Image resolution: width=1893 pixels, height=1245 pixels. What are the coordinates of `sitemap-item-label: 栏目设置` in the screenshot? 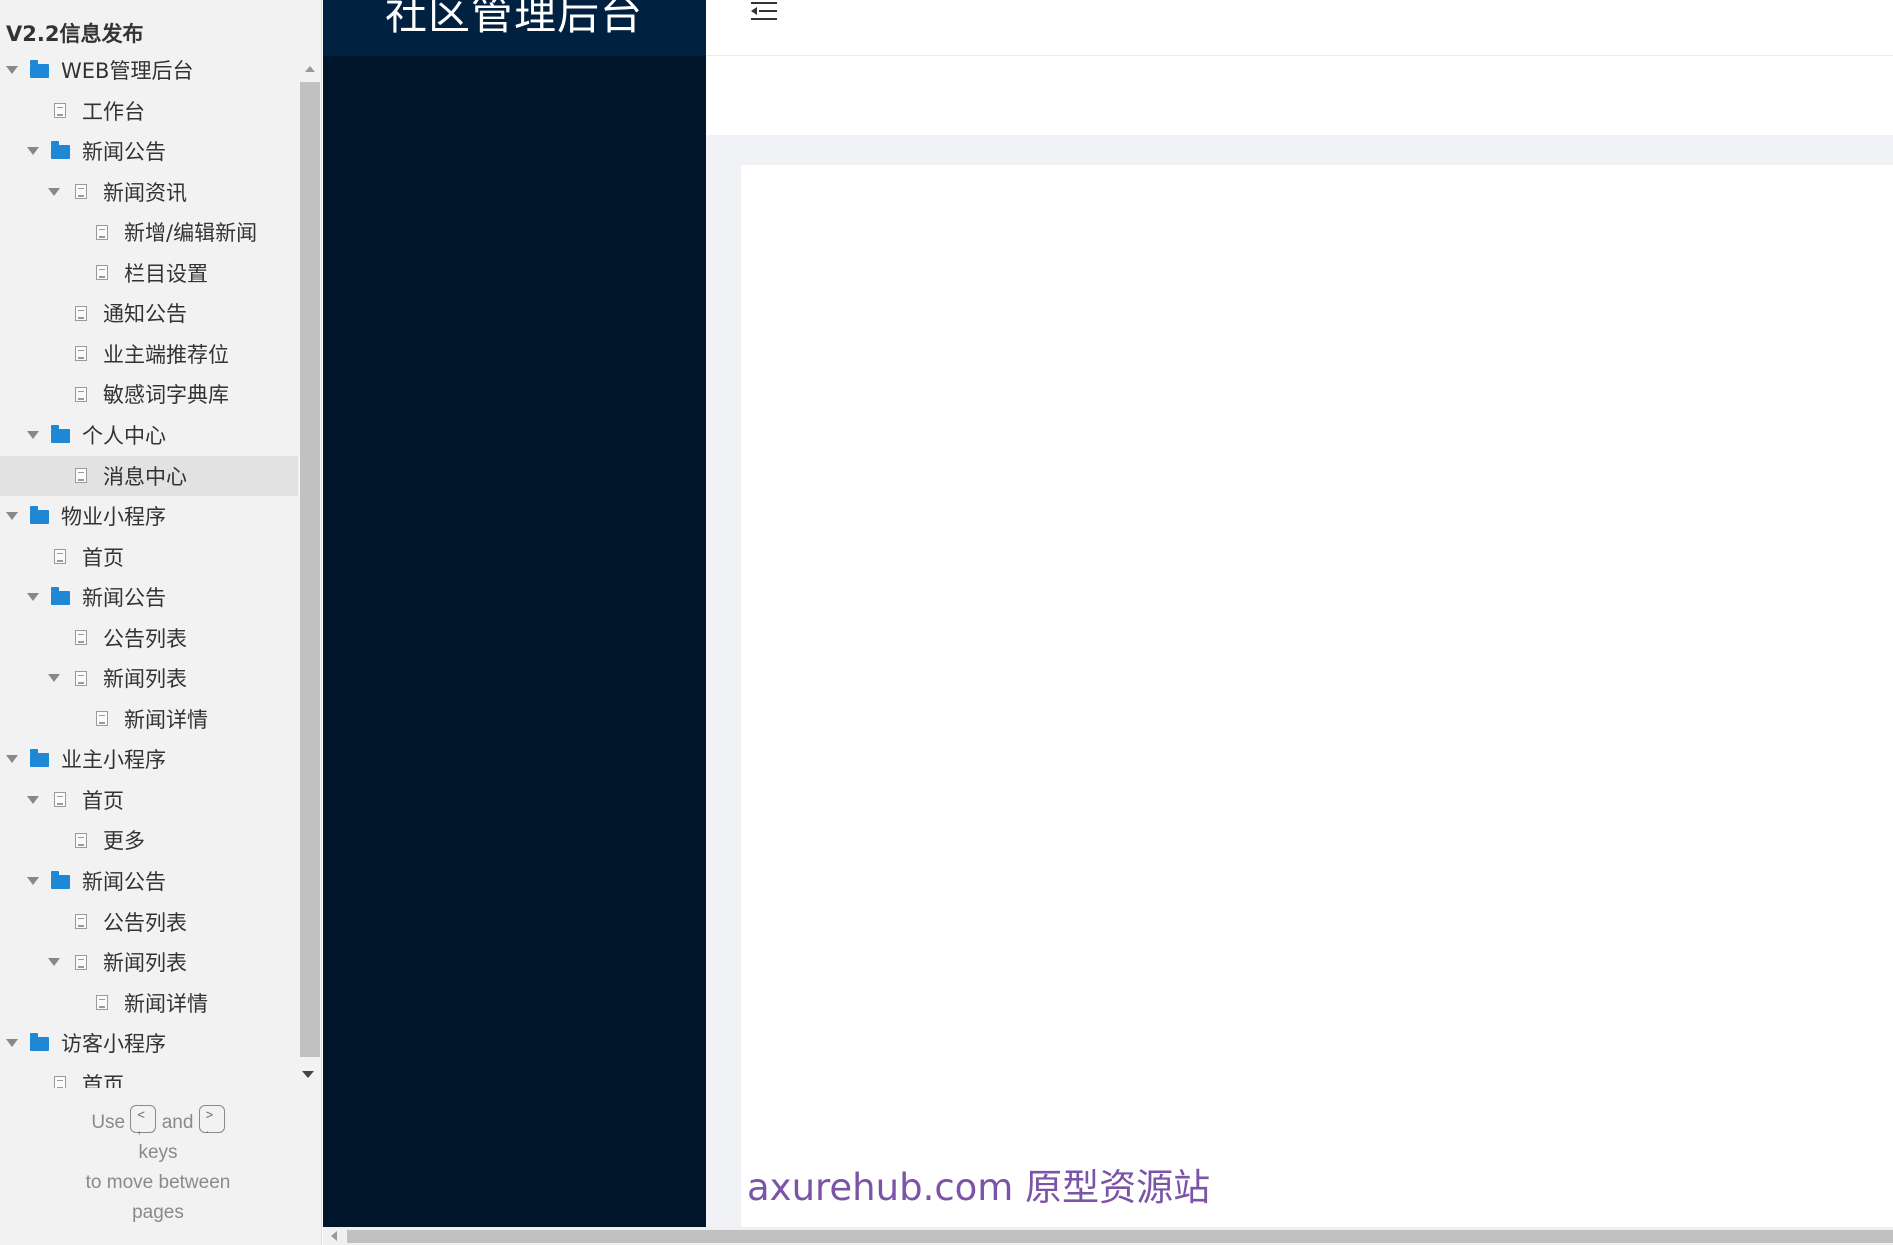 It's located at (166, 273).